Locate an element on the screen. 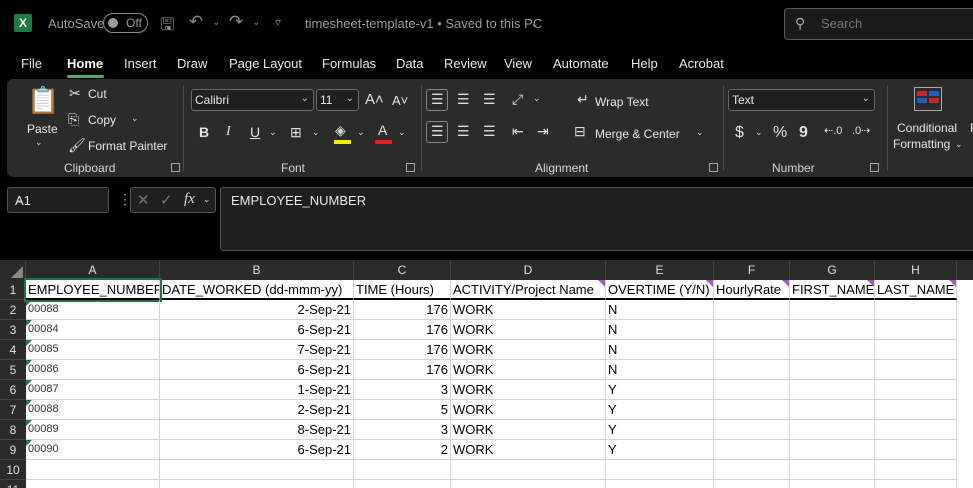 The height and width of the screenshot is (488, 973). merge-dropdown-icon: ⌄ is located at coordinates (700, 132).